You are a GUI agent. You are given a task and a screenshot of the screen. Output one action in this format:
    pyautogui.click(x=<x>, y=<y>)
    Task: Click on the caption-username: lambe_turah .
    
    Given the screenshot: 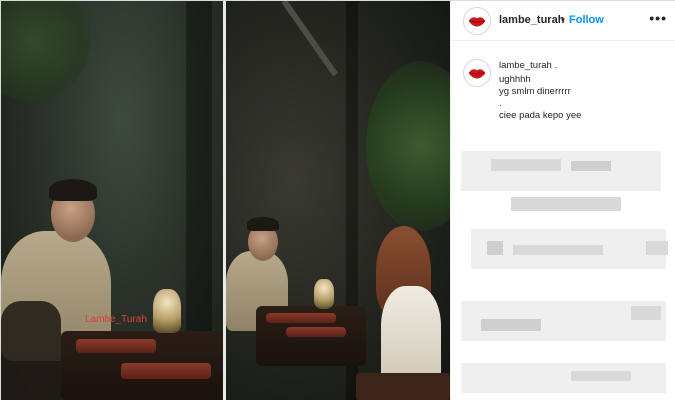 What is the action you would take?
    pyautogui.click(x=528, y=65)
    